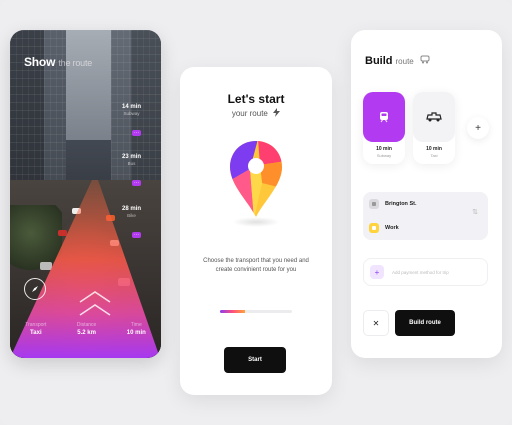  What do you see at coordinates (136, 325) in the screenshot?
I see `stat-label: Time` at bounding box center [136, 325].